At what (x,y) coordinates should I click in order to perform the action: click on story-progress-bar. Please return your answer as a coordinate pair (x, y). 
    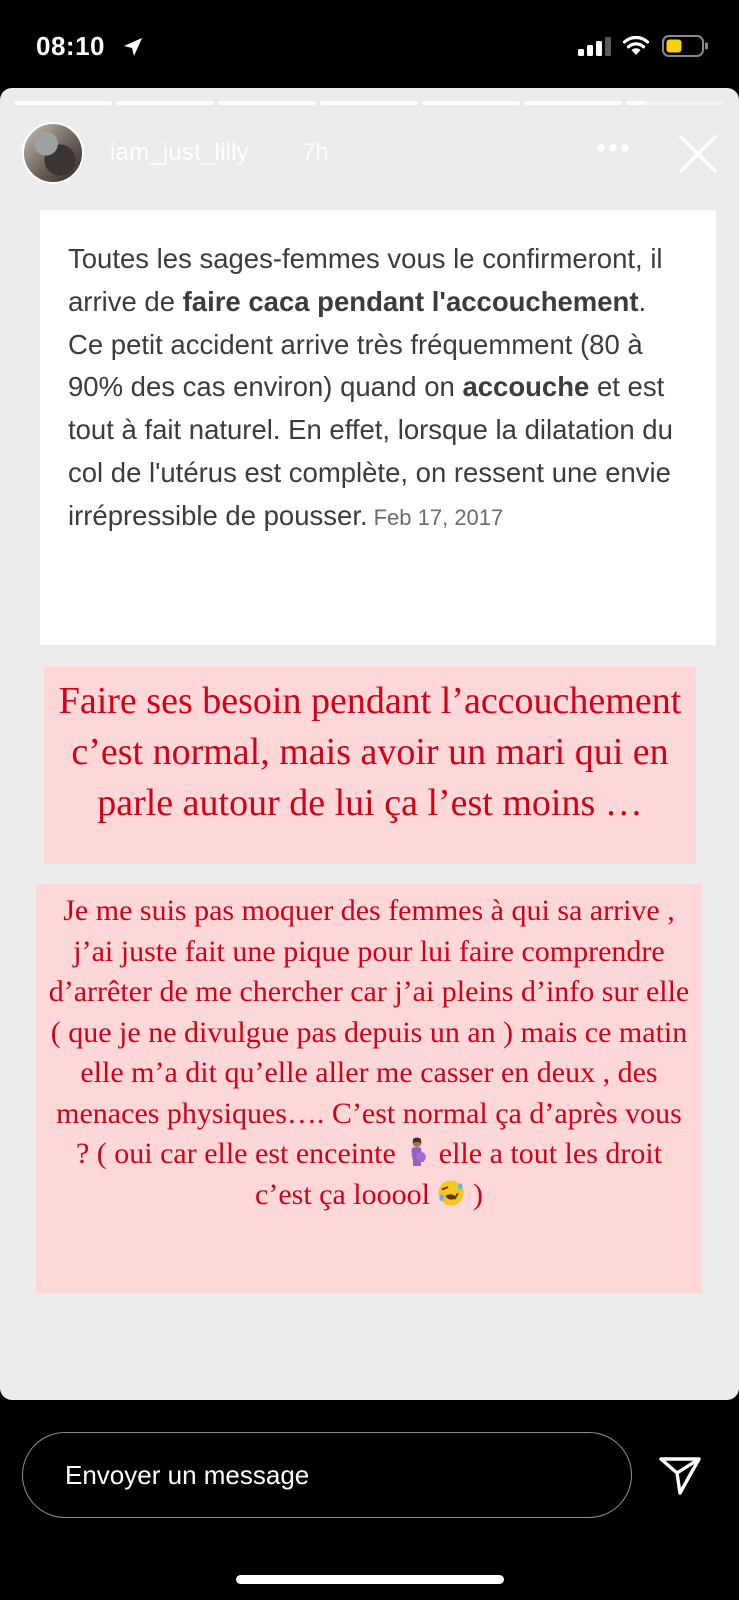
    Looking at the image, I should click on (369, 103).